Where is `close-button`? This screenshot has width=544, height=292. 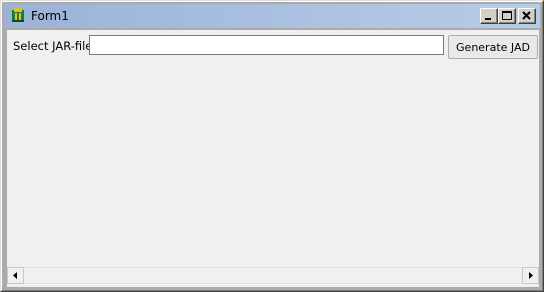
close-button is located at coordinates (527, 16).